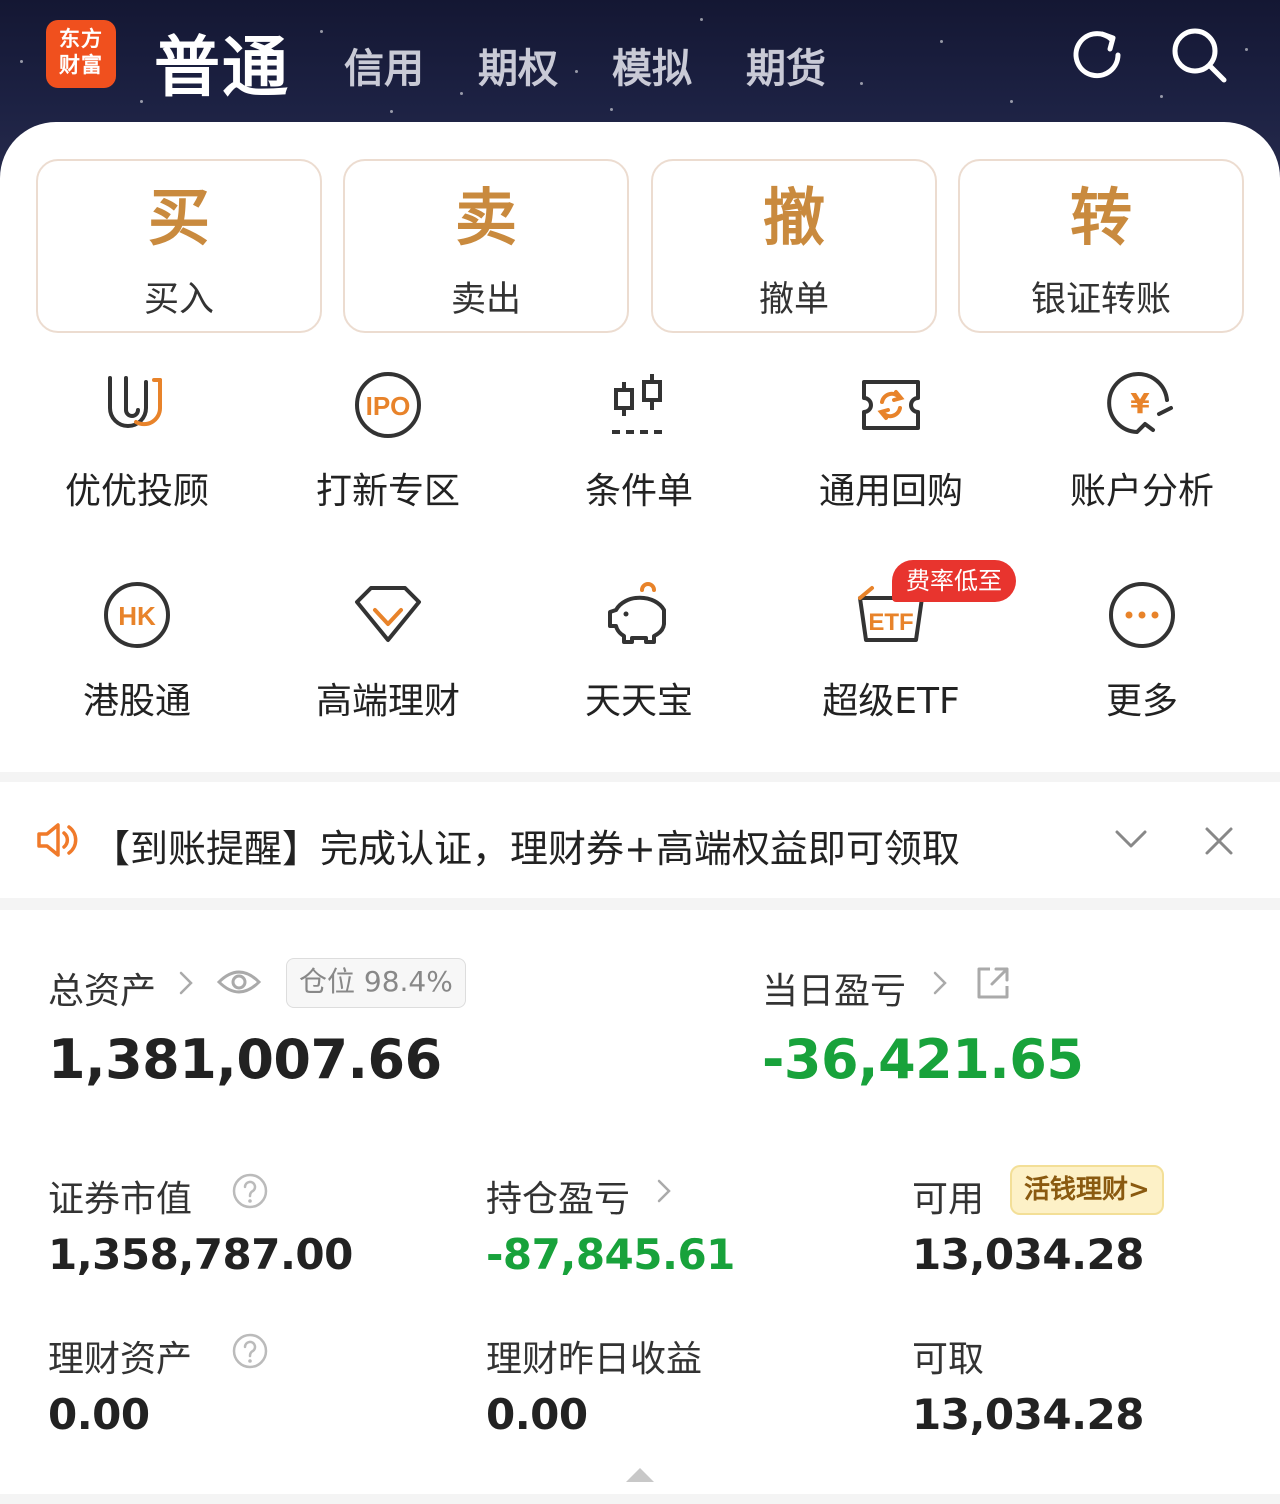  I want to click on daily-pl-chevron-icon, so click(940, 983).